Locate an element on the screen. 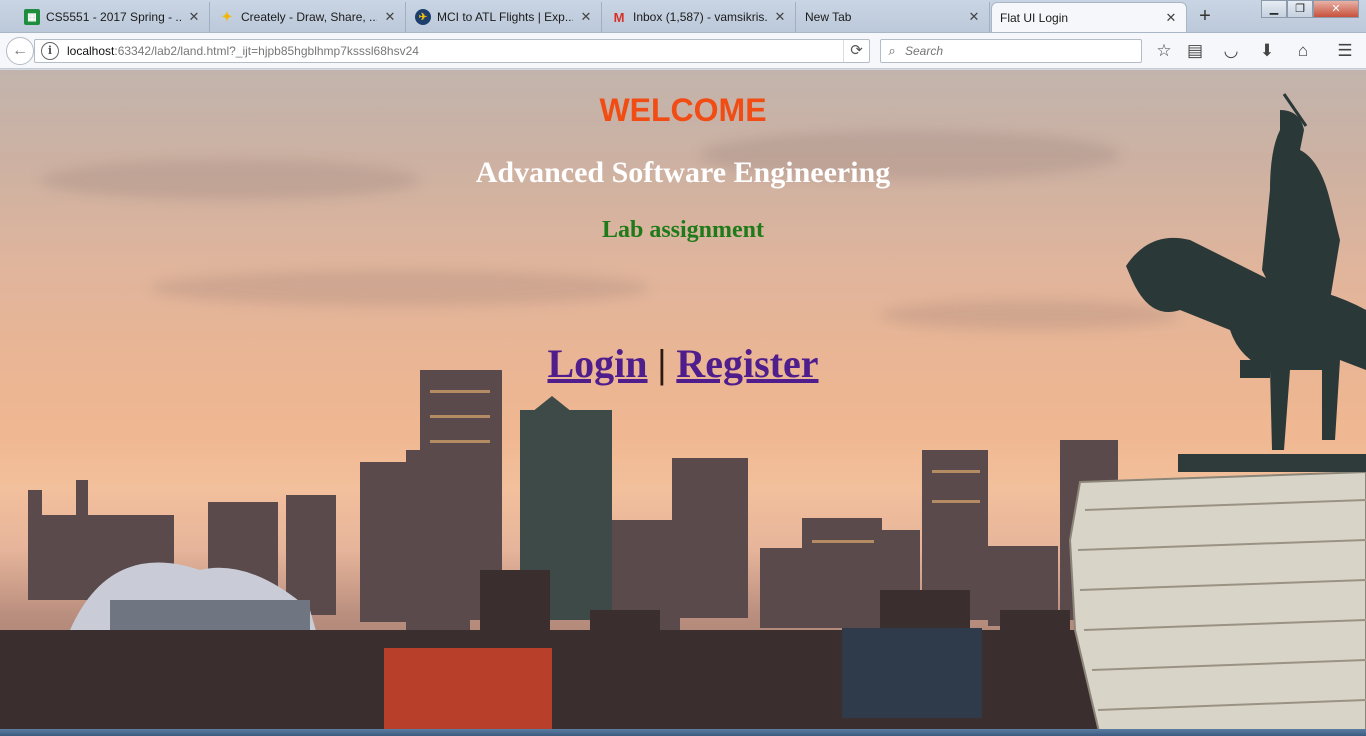 The image size is (1366, 736). tab-new-tab: New Tab ✕ is located at coordinates (893, 17).